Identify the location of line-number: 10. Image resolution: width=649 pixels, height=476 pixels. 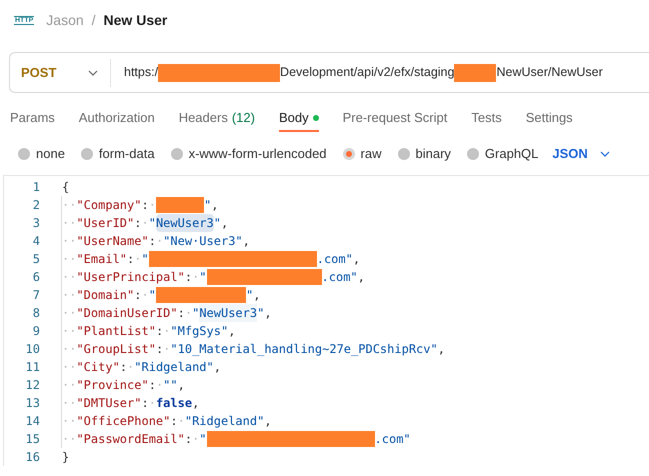
(32, 349).